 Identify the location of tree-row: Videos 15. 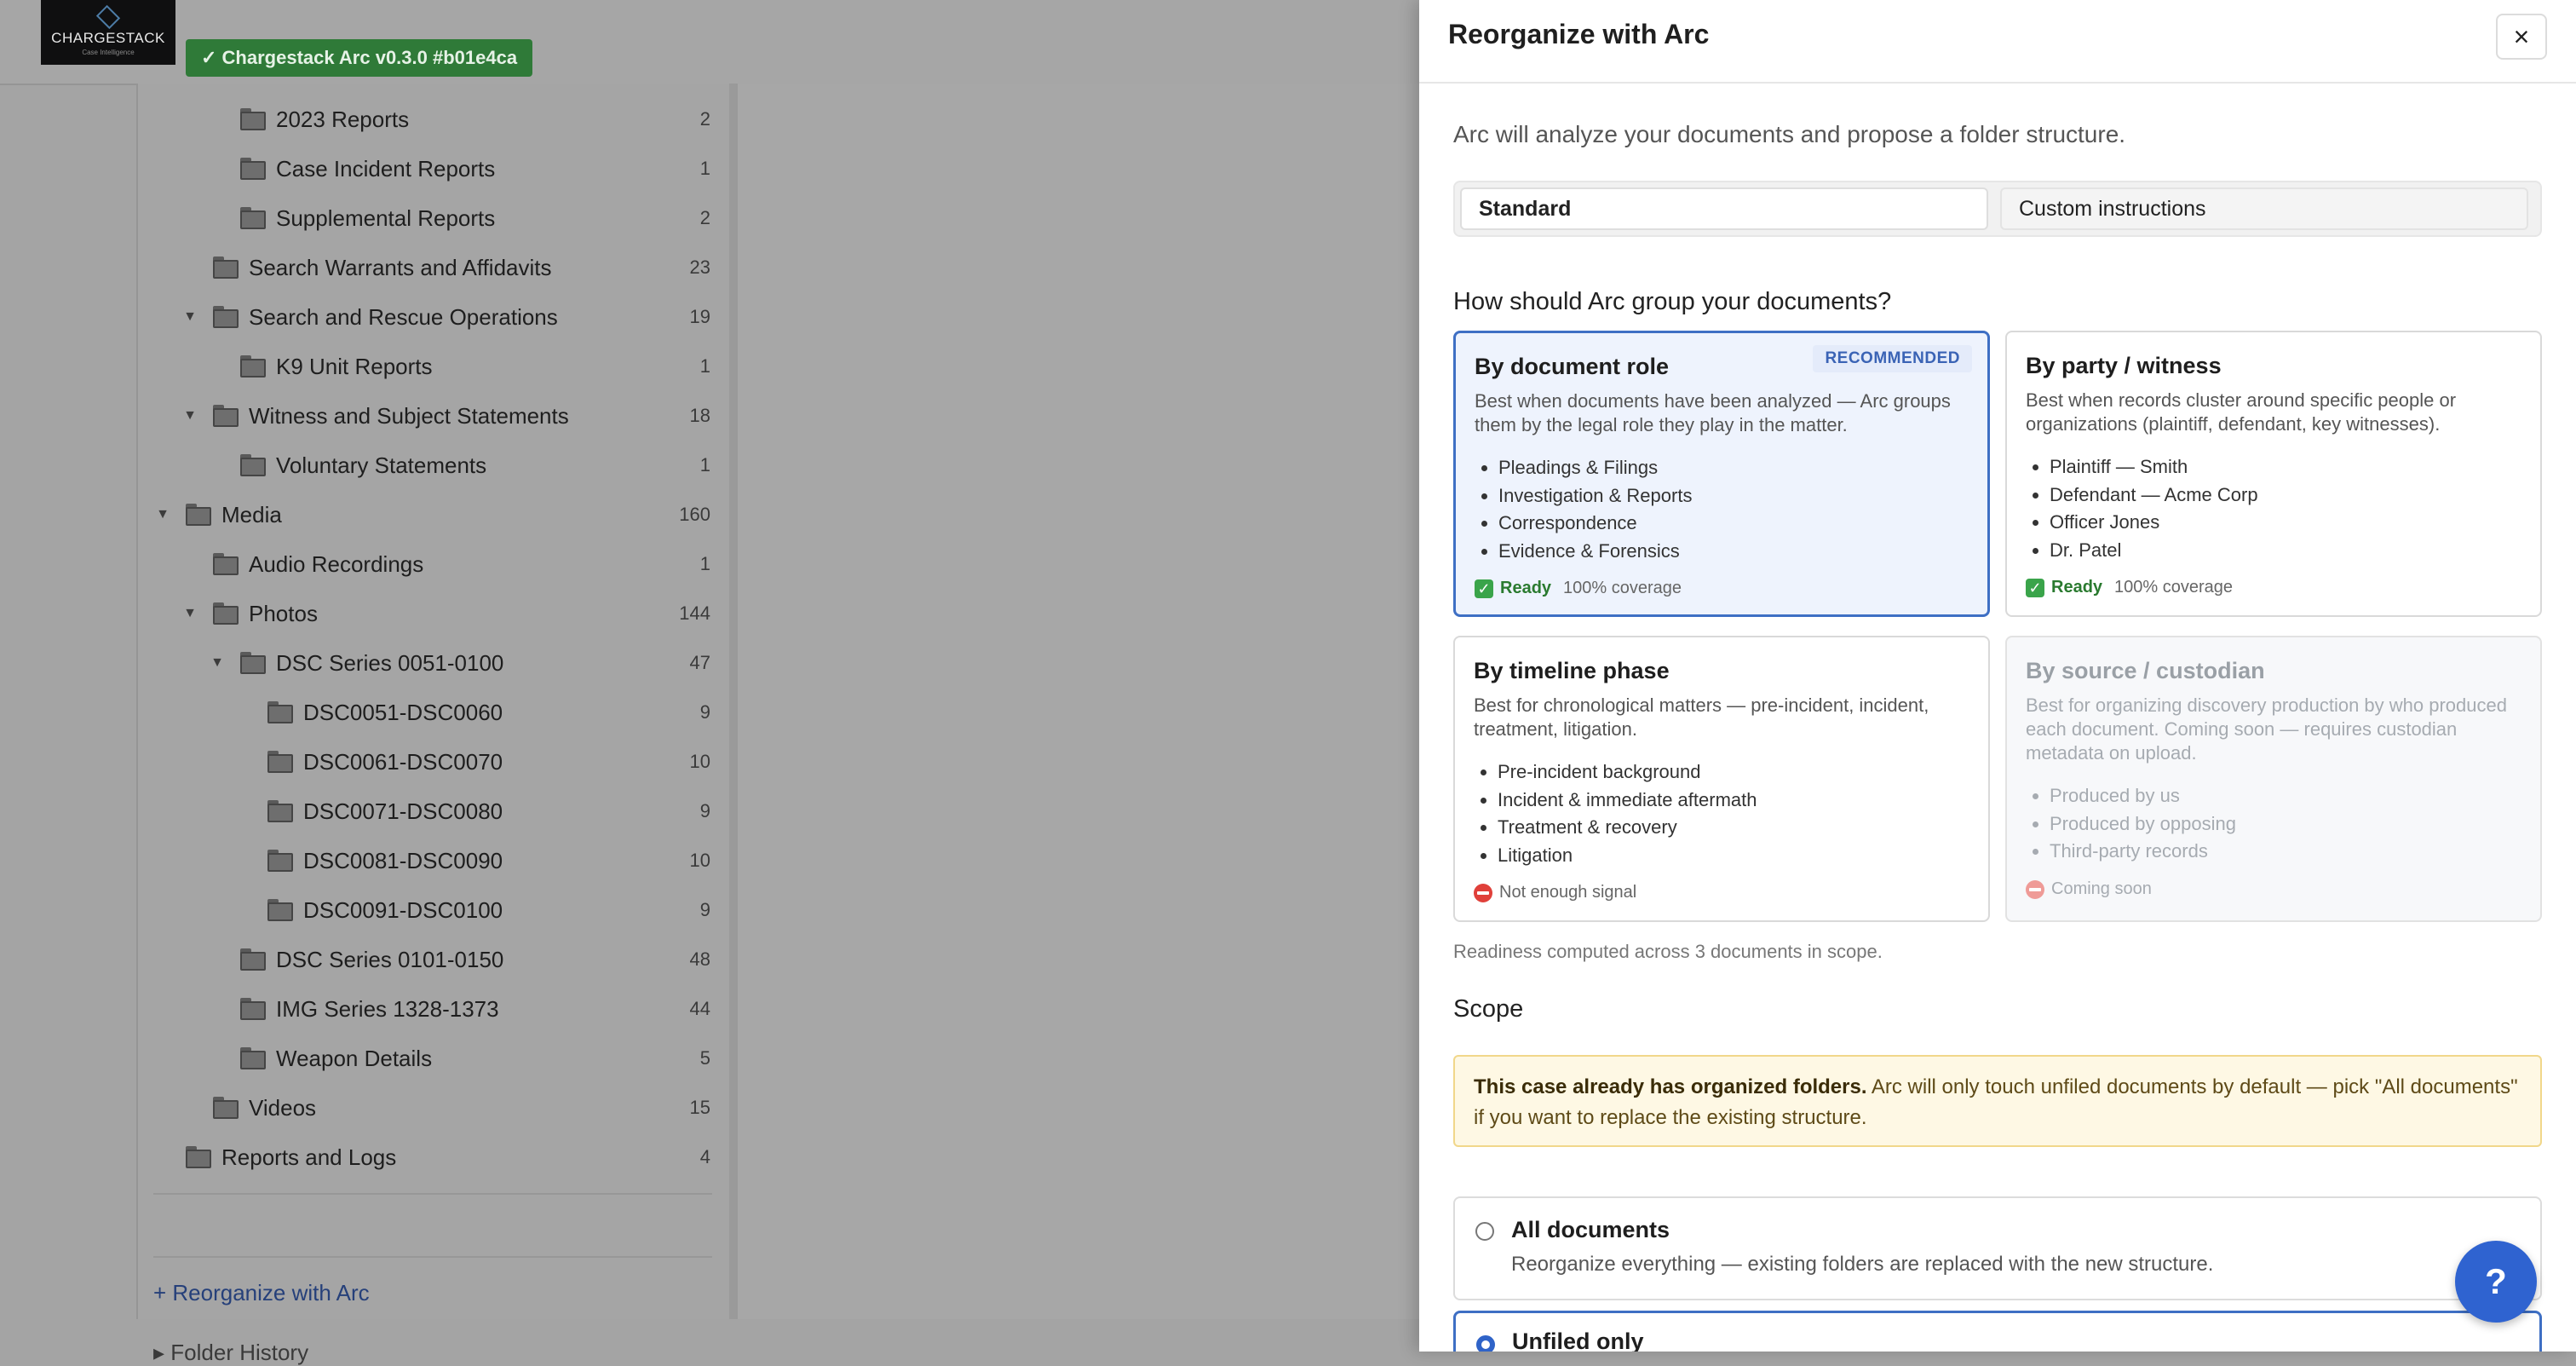
(426, 1108).